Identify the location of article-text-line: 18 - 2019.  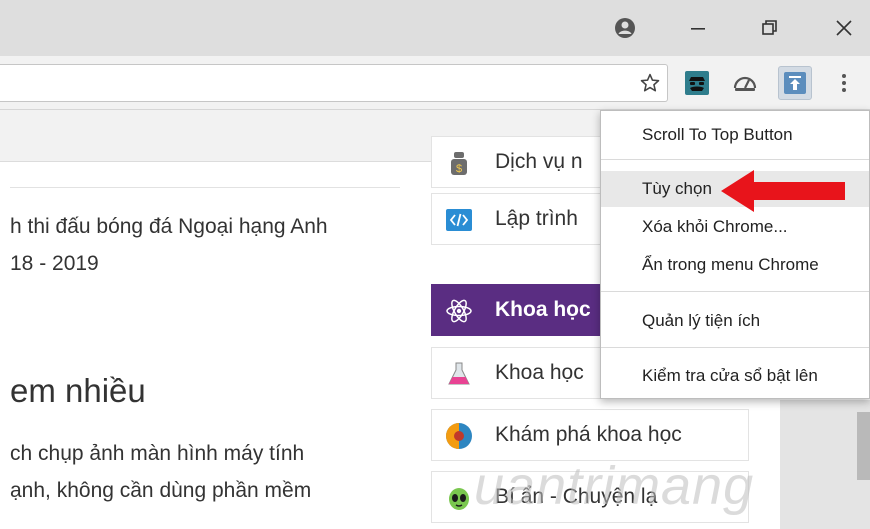
(54, 263).